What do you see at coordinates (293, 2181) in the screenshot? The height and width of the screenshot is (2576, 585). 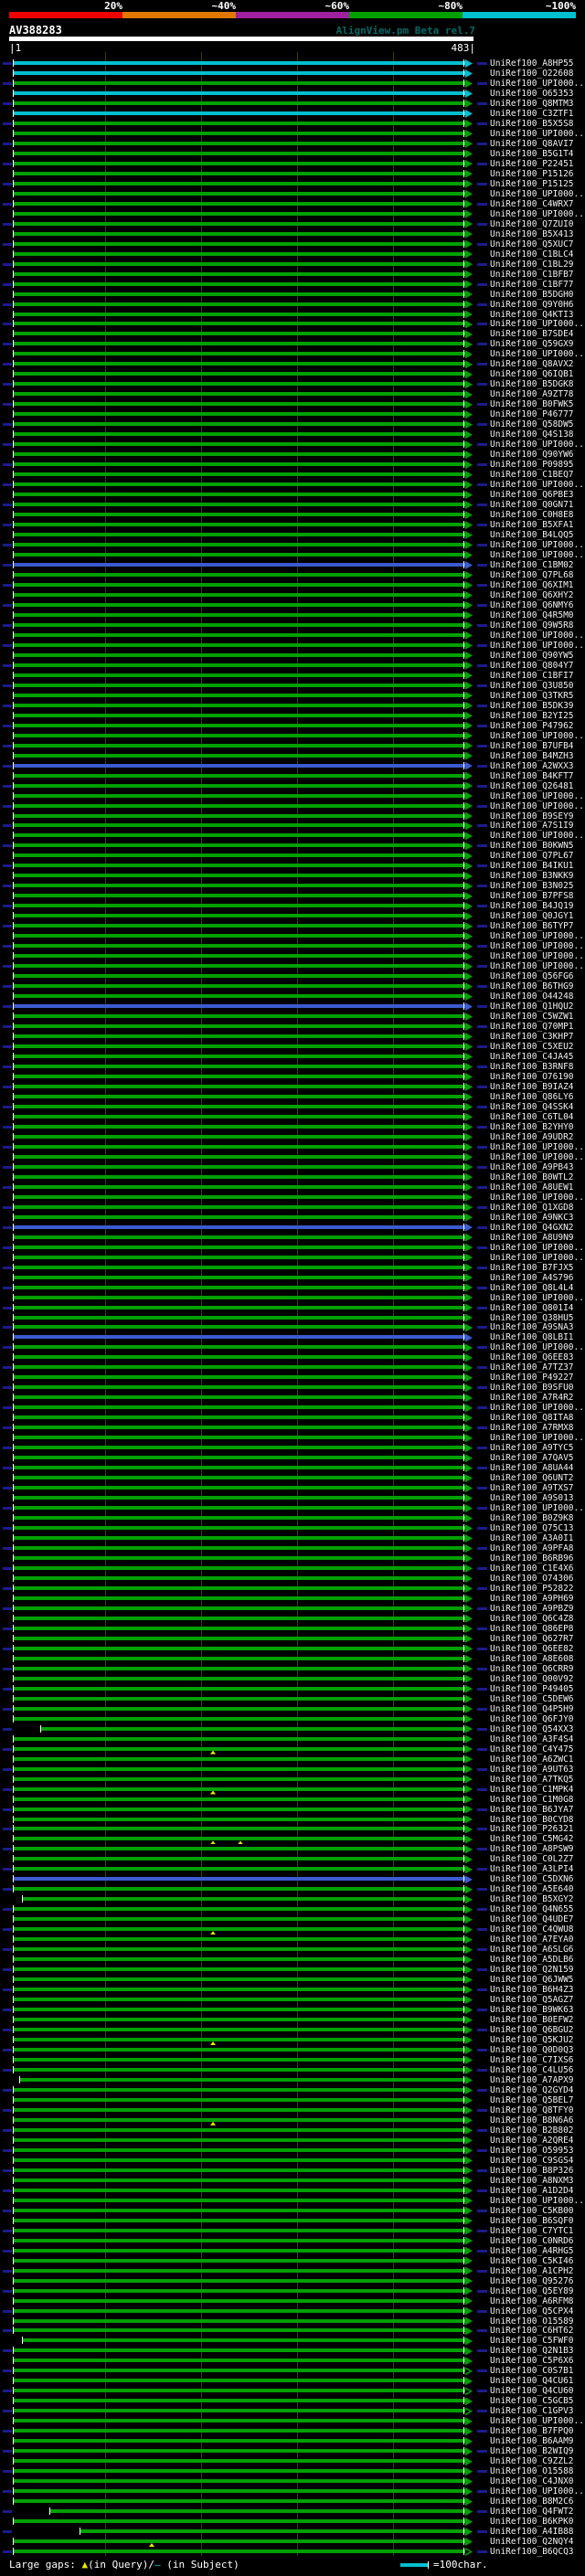 I see `alignment-row: UniRef100_A8NXM3` at bounding box center [293, 2181].